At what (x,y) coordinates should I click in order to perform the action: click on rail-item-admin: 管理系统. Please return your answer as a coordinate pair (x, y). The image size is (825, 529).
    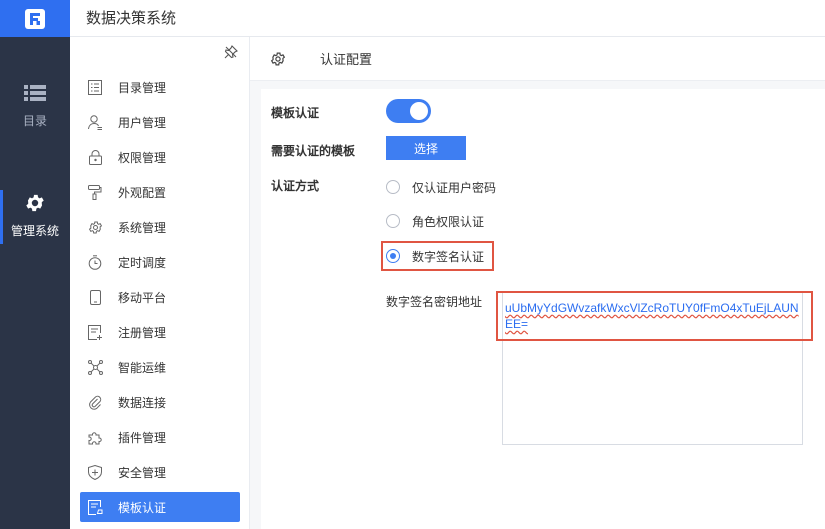
    Looking at the image, I should click on (35, 217).